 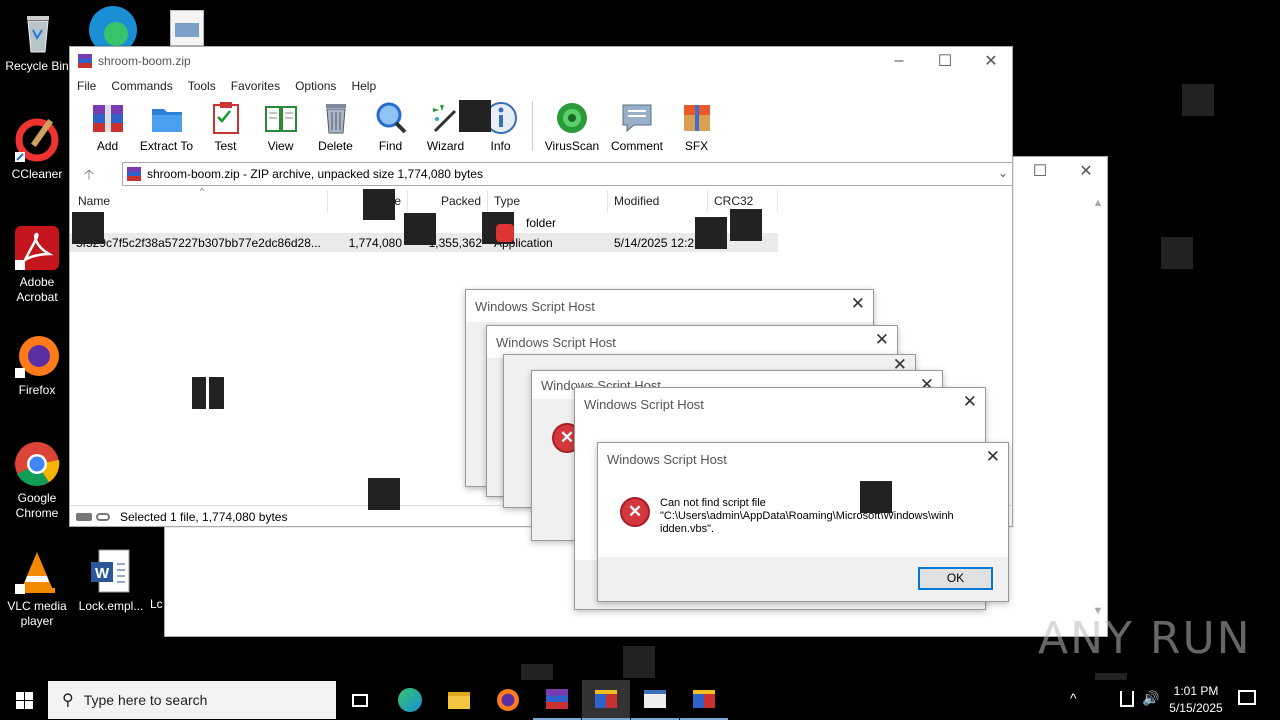 I want to click on desktop-icon-label: Lc, so click(x=156, y=604).